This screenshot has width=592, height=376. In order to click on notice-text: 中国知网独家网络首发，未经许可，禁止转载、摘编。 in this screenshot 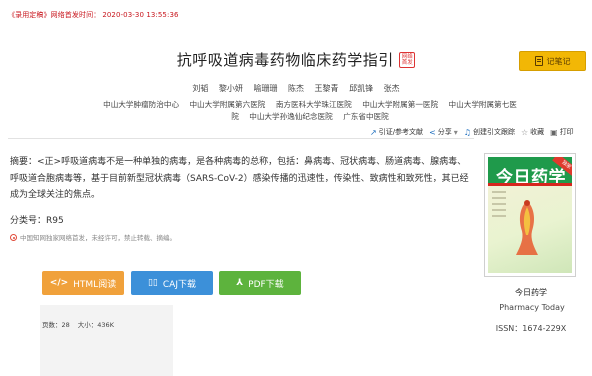, I will do `click(98, 238)`.